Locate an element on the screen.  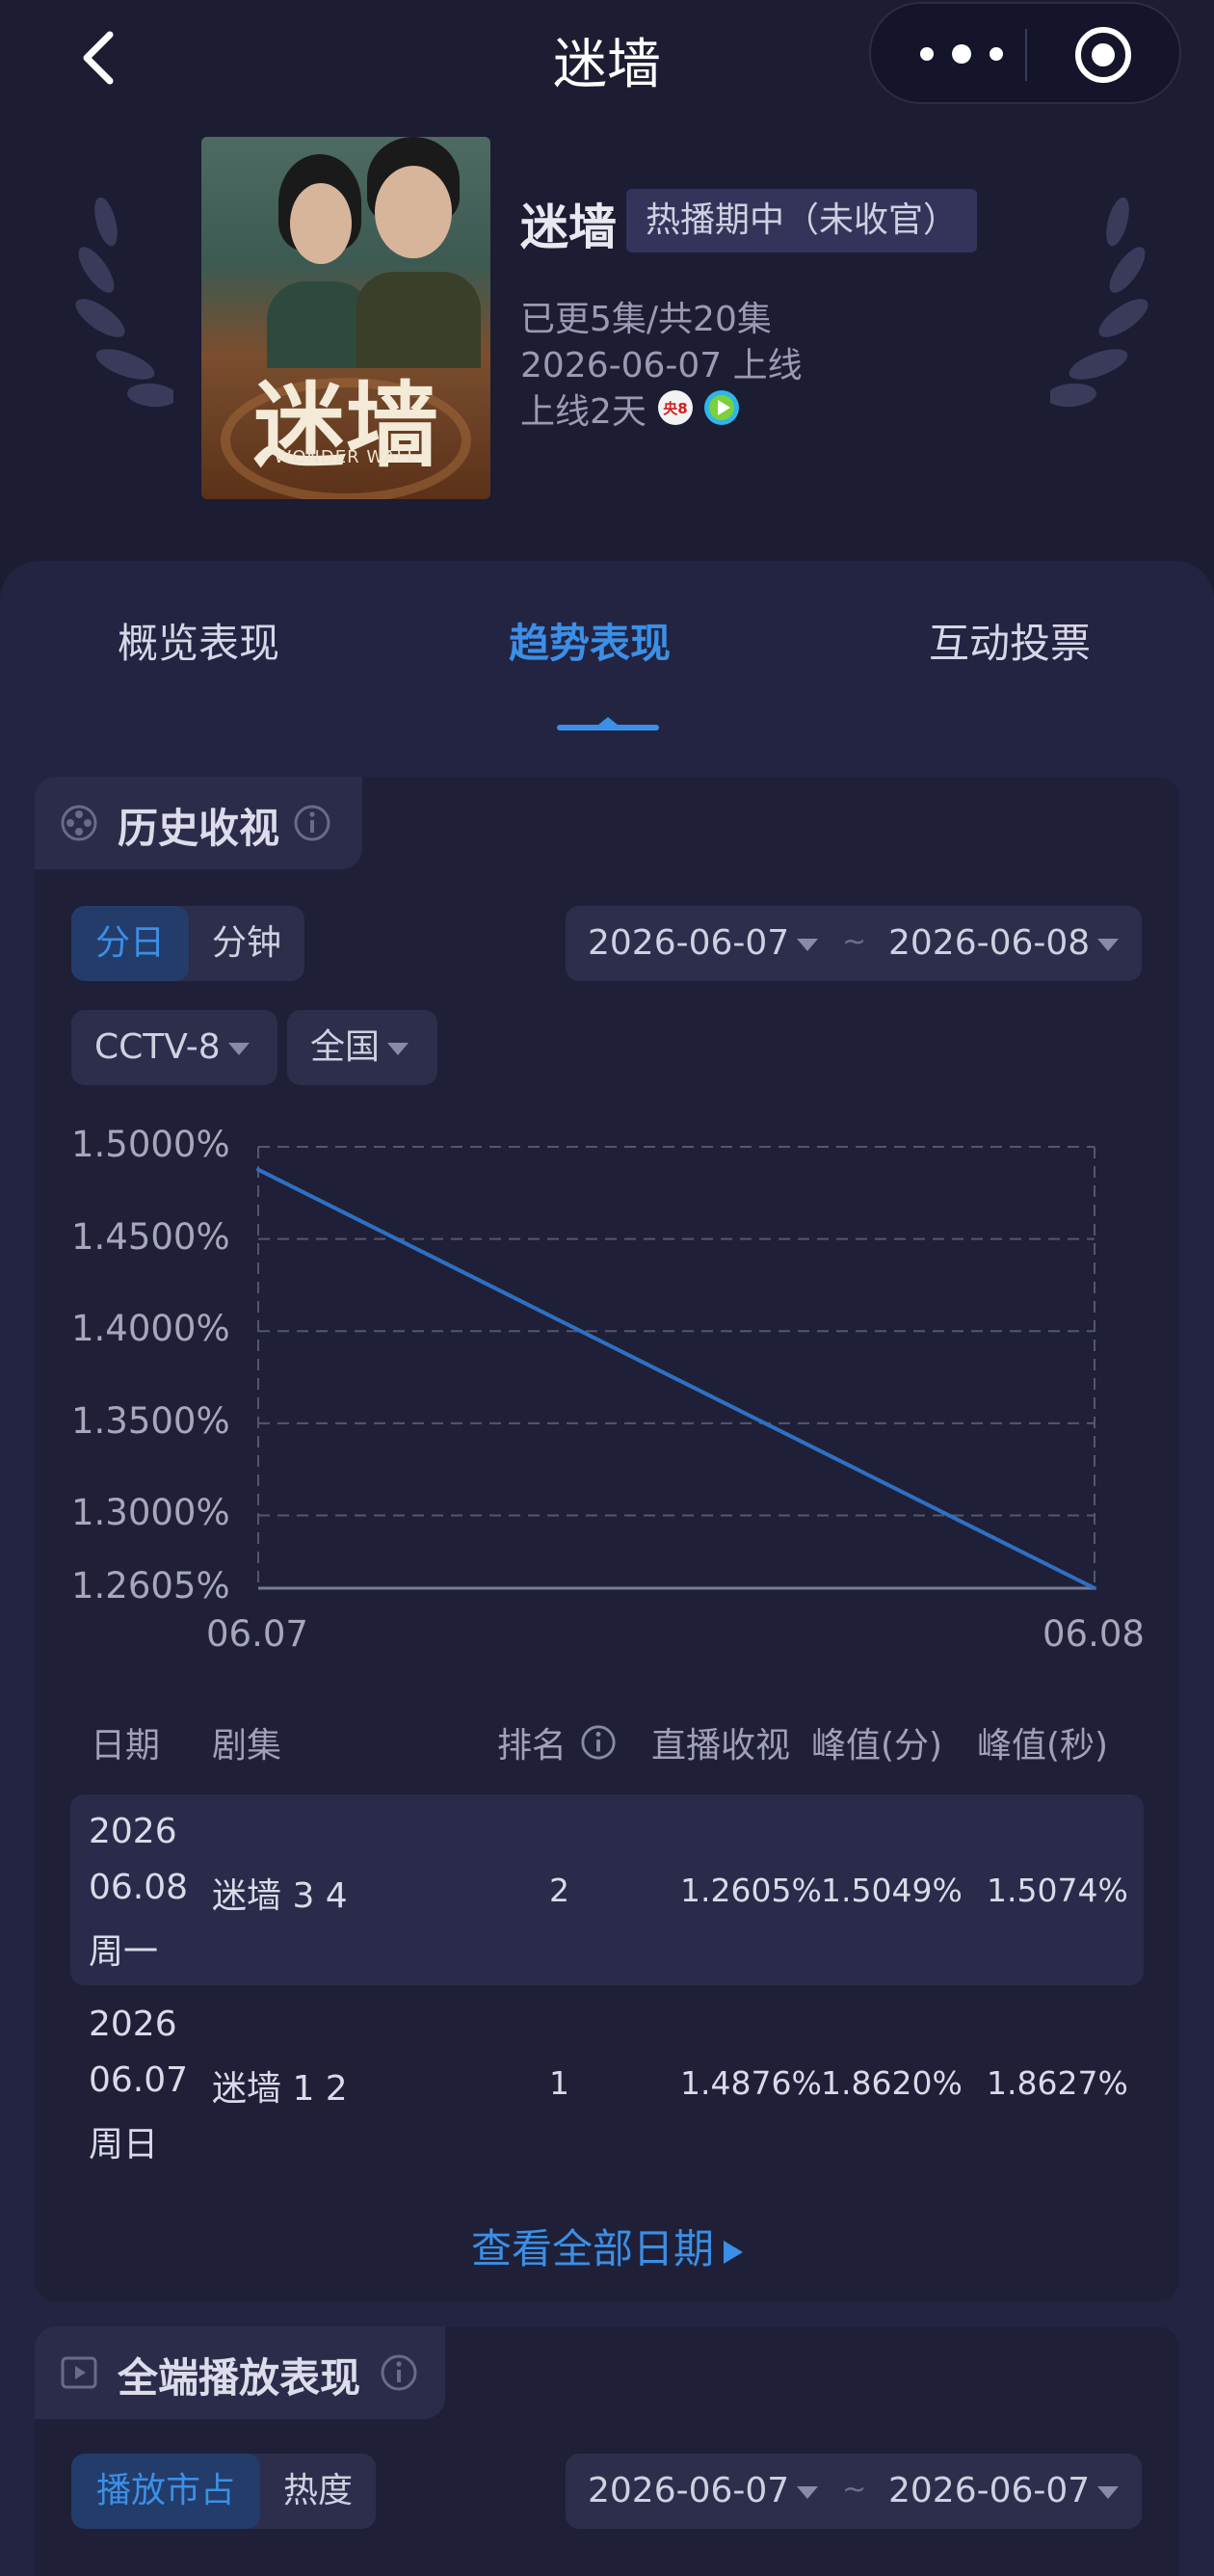
poster-face-left is located at coordinates (321, 223).